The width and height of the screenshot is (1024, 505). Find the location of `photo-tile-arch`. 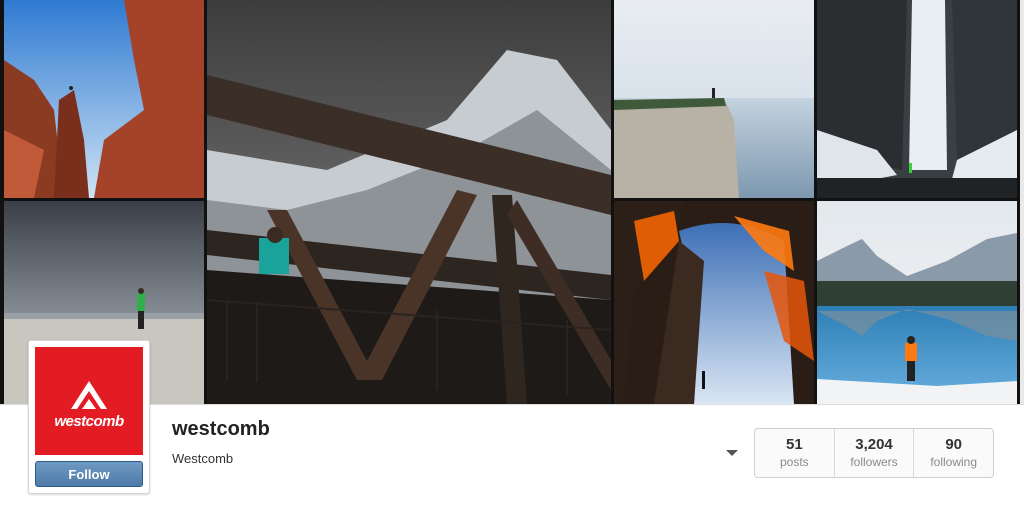

photo-tile-arch is located at coordinates (714, 302).